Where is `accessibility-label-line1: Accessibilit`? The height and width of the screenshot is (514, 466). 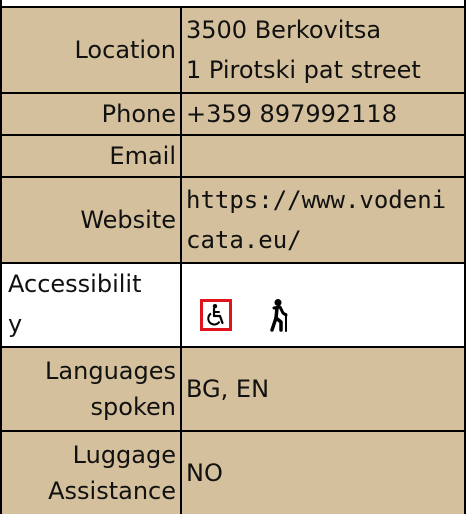
accessibility-label-line1: Accessibilit is located at coordinates (75, 284).